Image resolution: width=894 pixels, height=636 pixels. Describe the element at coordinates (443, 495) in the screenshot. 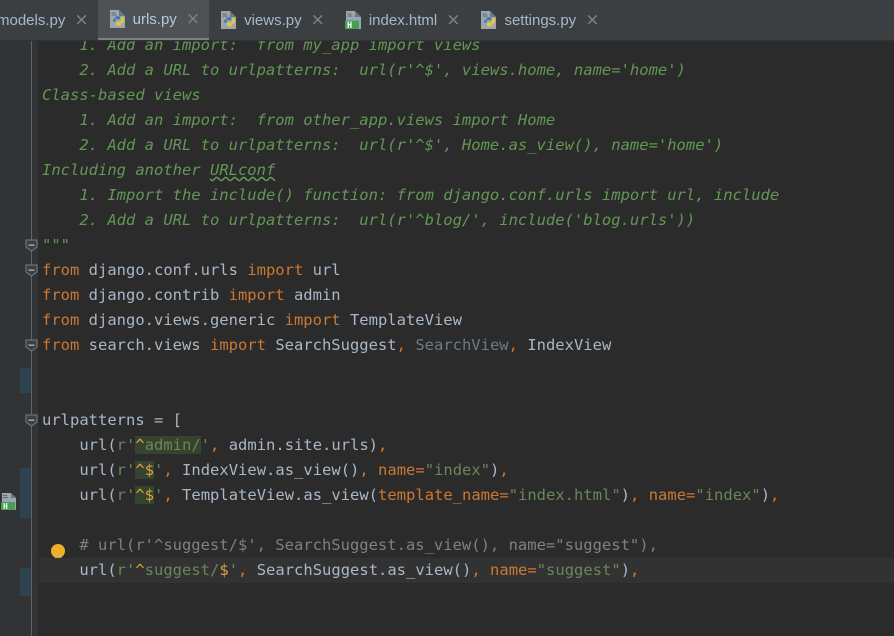

I see `code-token: template_name=` at that location.